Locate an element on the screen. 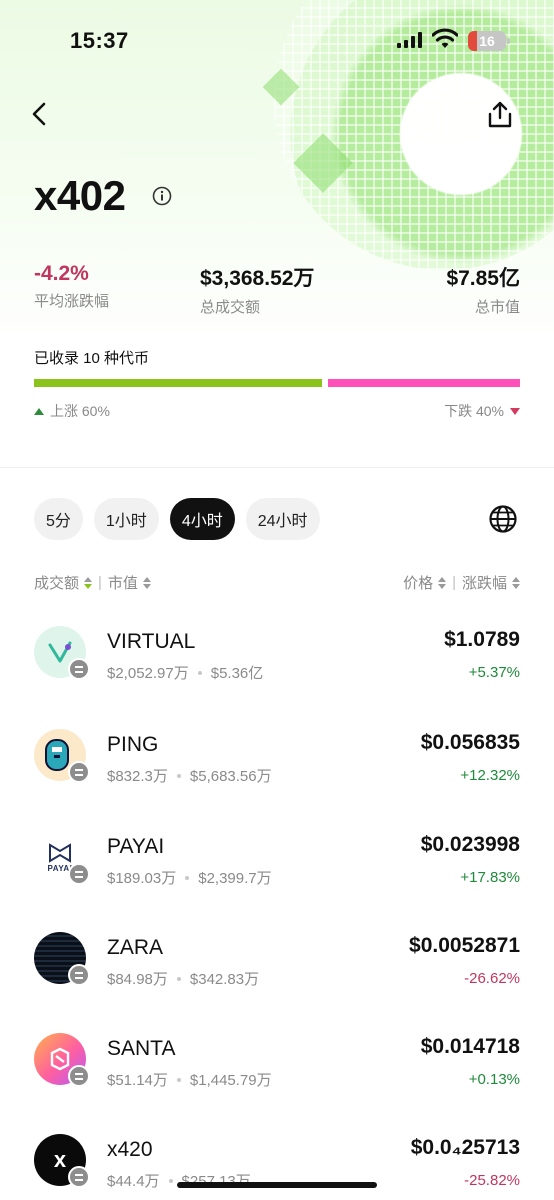 This screenshot has height=1200, width=554. stat-total-mcap: $7.85亿 总市值 is located at coordinates (483, 289).